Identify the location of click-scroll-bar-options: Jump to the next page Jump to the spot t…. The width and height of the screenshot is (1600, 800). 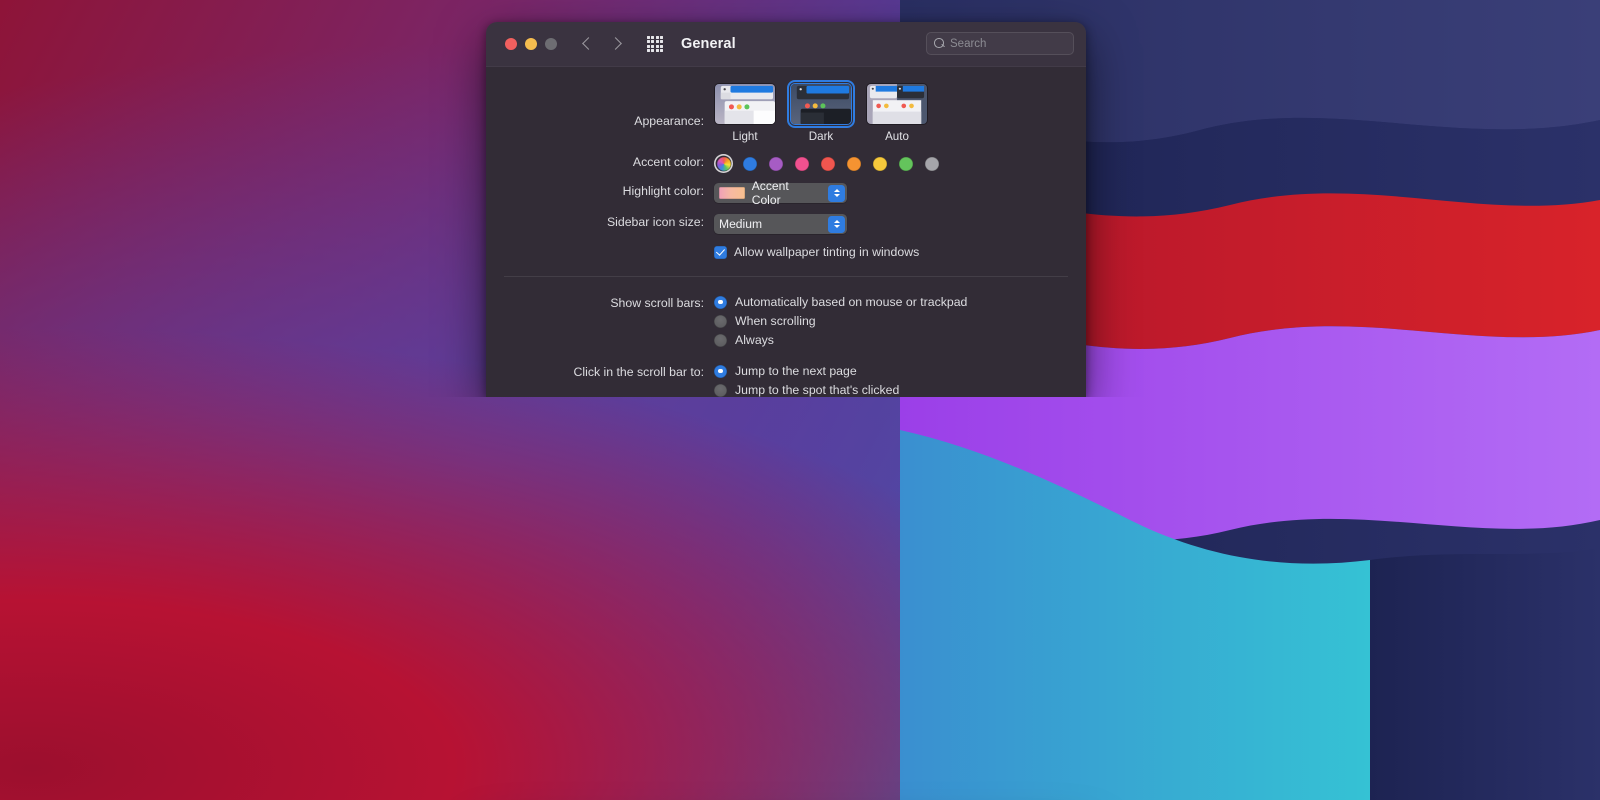
(900, 380).